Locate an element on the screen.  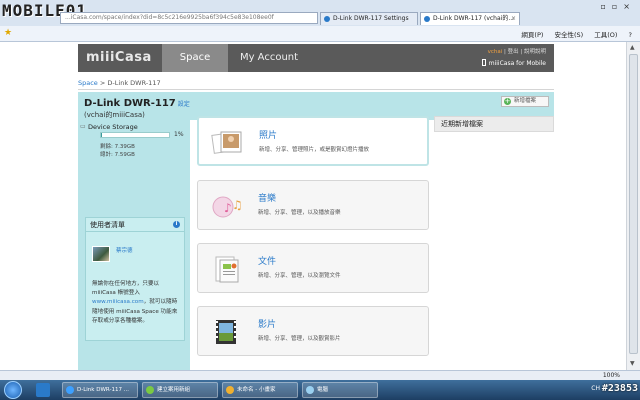
watermark-id: #23853 is located at coordinates (619, 388).